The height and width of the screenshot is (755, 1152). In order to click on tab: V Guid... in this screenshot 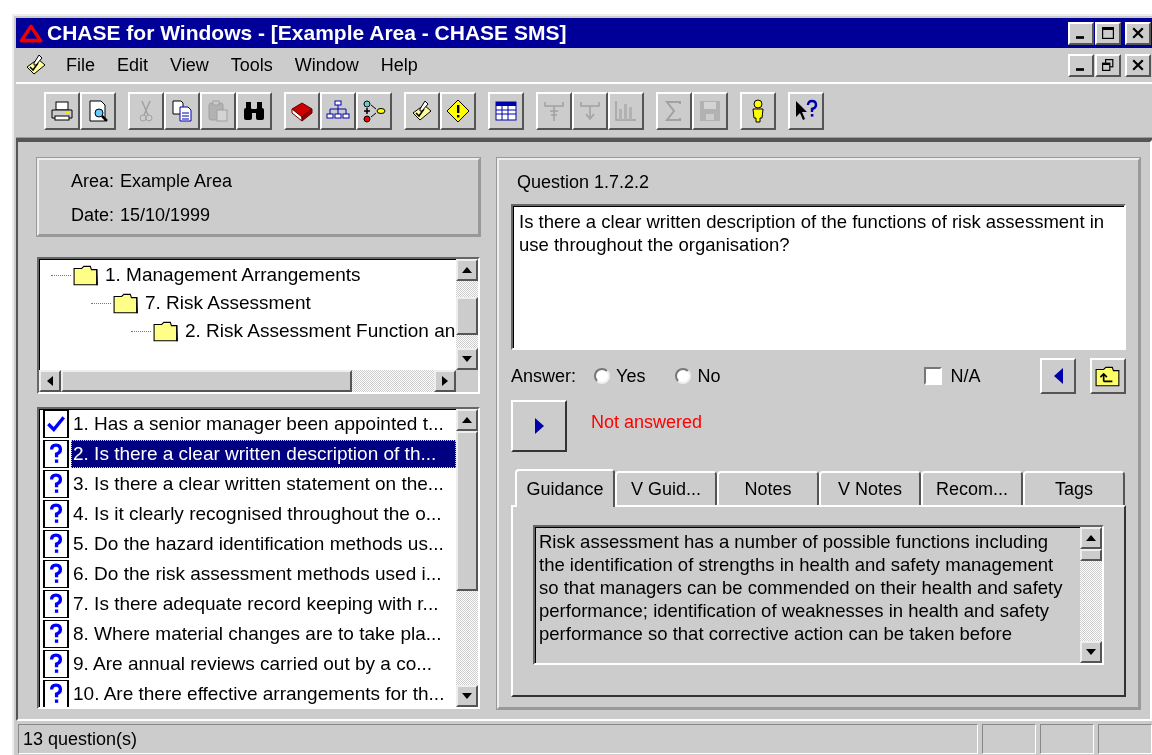, I will do `click(666, 488)`.